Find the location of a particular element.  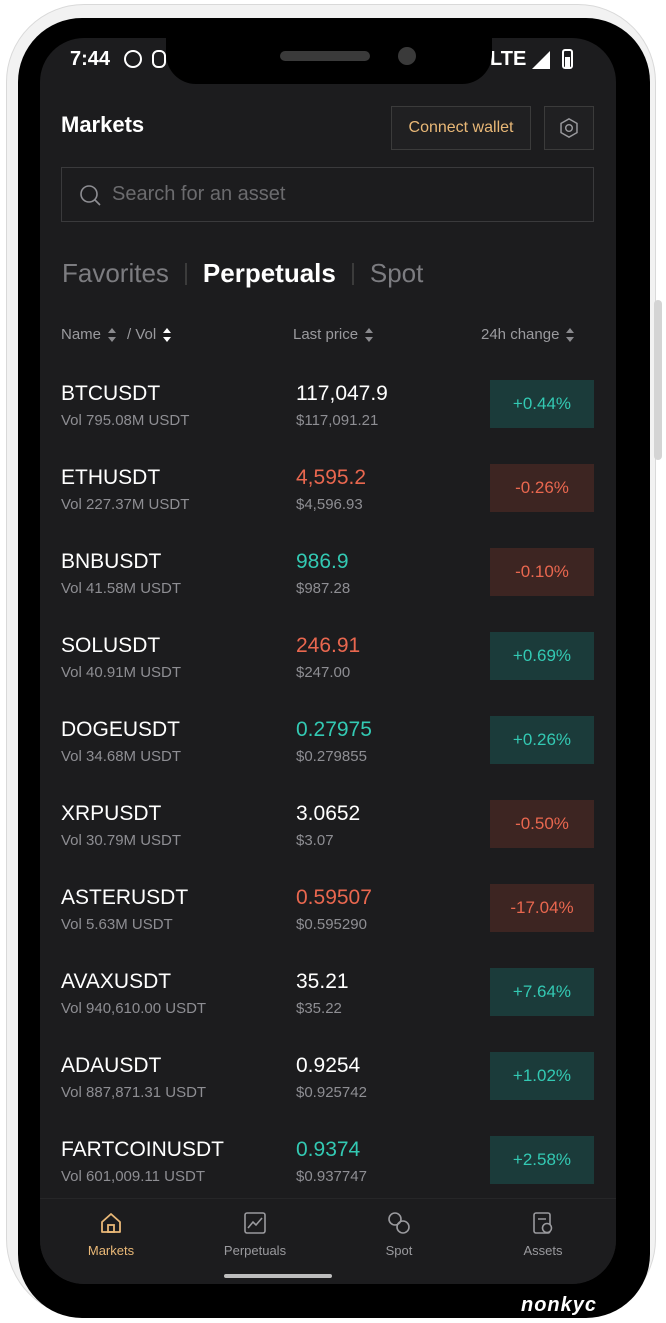

row-price-usd: $0.279855 is located at coordinates (331, 756).